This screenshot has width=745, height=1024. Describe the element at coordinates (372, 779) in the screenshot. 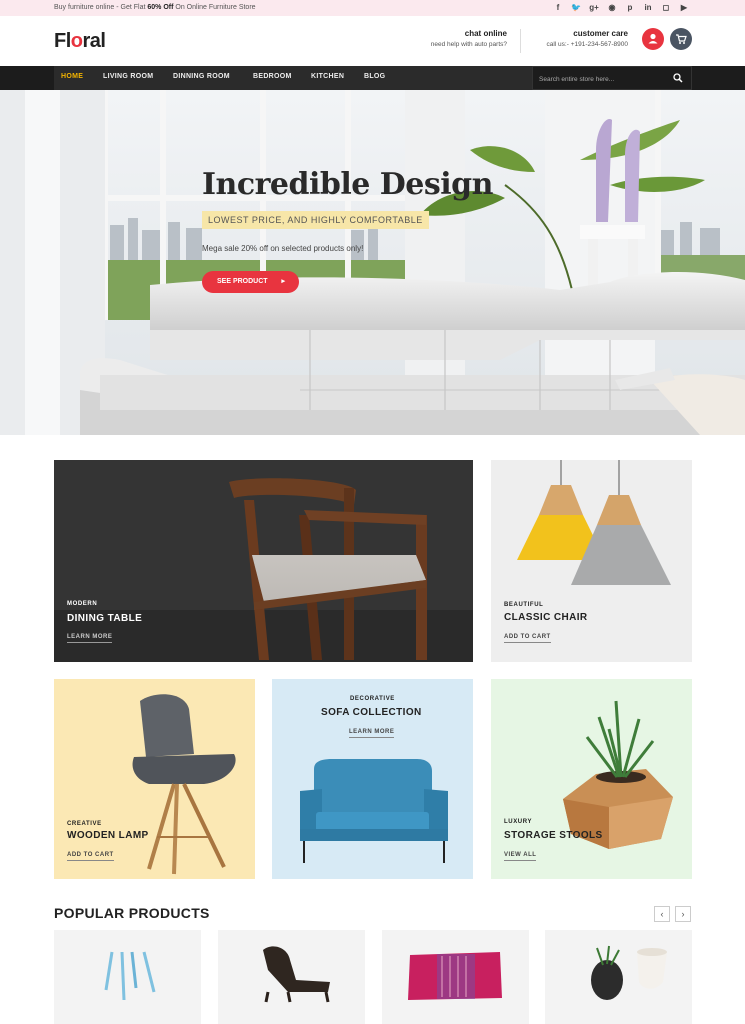

I see `banner-sofa-collection: DECORATIVE SOFA COLLECTION LEARN MORE` at that location.